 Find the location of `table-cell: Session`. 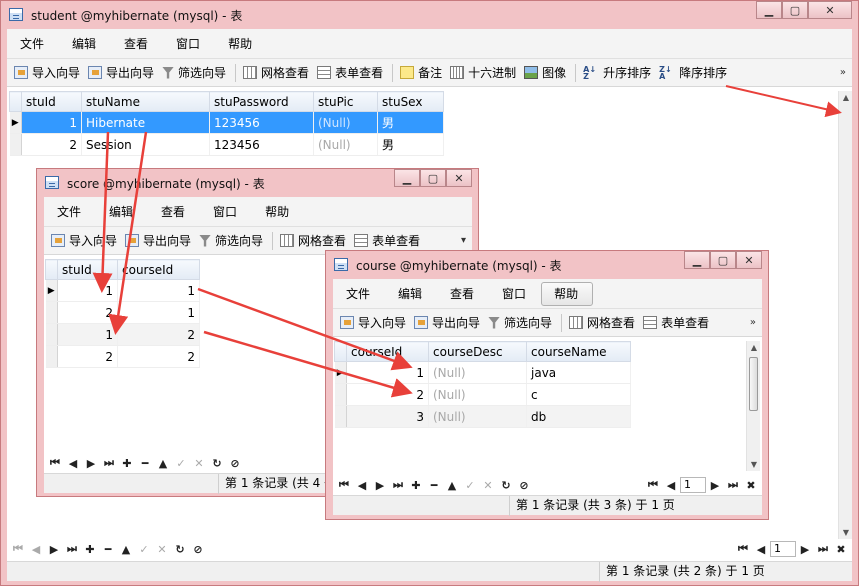

table-cell: Session is located at coordinates (145, 144).